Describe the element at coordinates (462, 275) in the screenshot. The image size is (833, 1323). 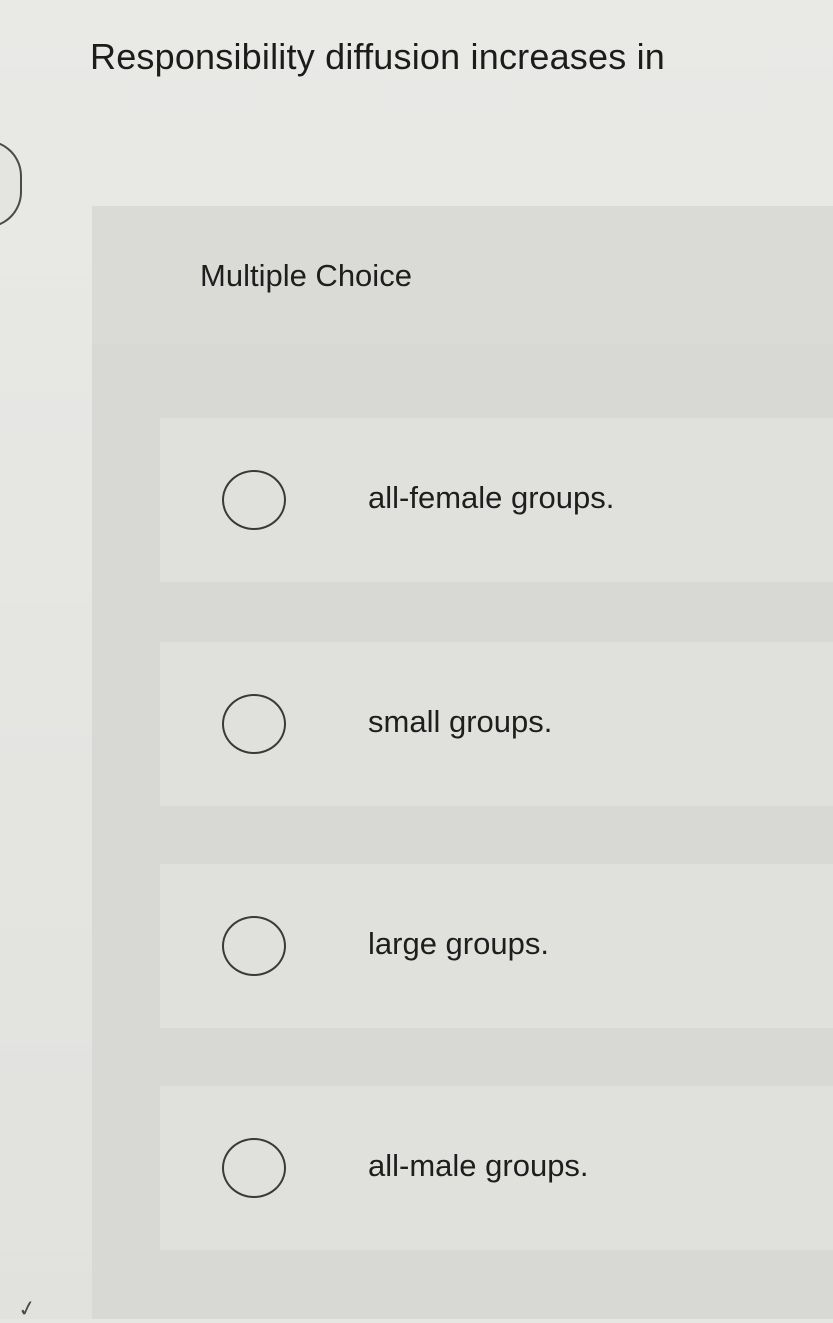
I see `panel-header: Multiple Choice` at that location.